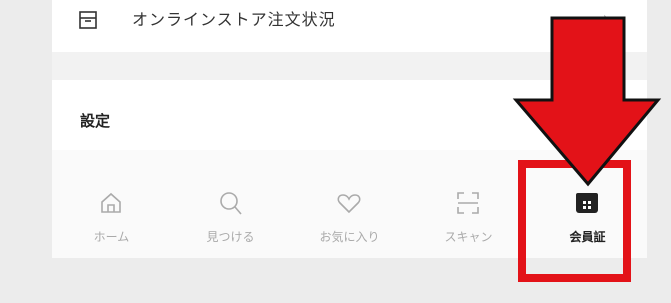  I want to click on tab-favorites: お気に入り, so click(349, 204).